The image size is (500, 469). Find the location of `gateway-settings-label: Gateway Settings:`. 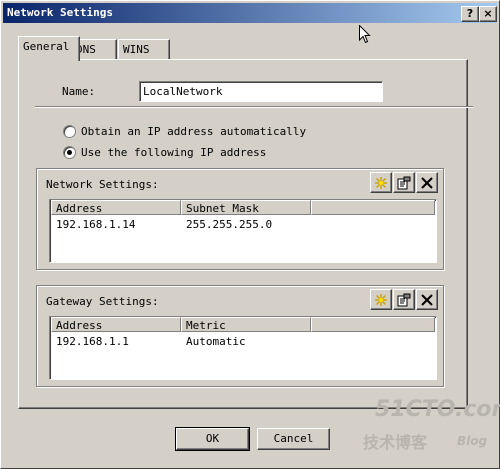

gateway-settings-label: Gateway Settings: is located at coordinates (102, 301).